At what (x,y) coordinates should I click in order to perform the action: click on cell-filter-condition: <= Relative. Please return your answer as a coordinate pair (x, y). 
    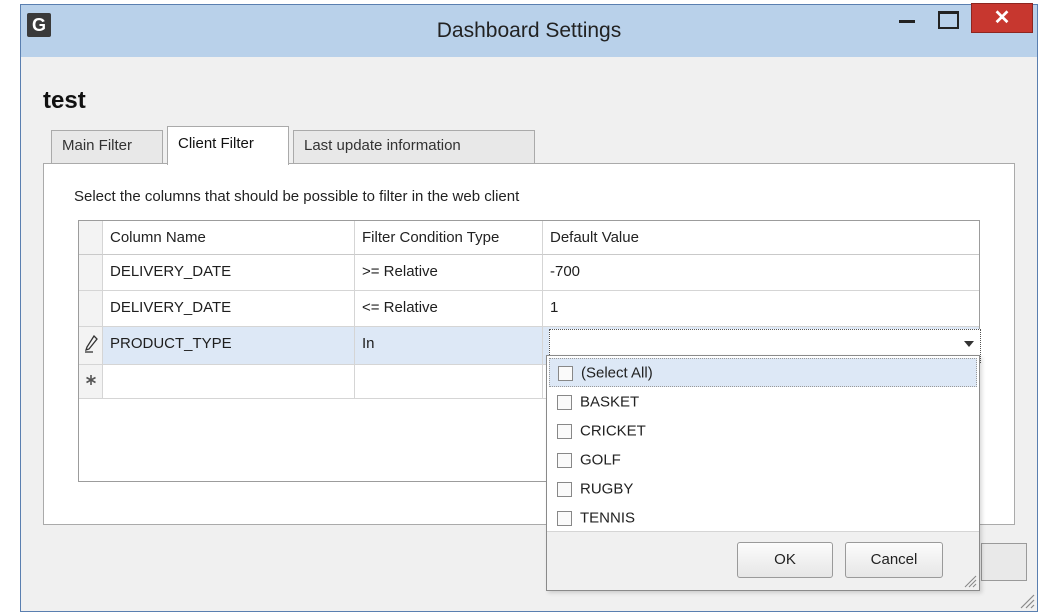
    Looking at the image, I should click on (449, 309).